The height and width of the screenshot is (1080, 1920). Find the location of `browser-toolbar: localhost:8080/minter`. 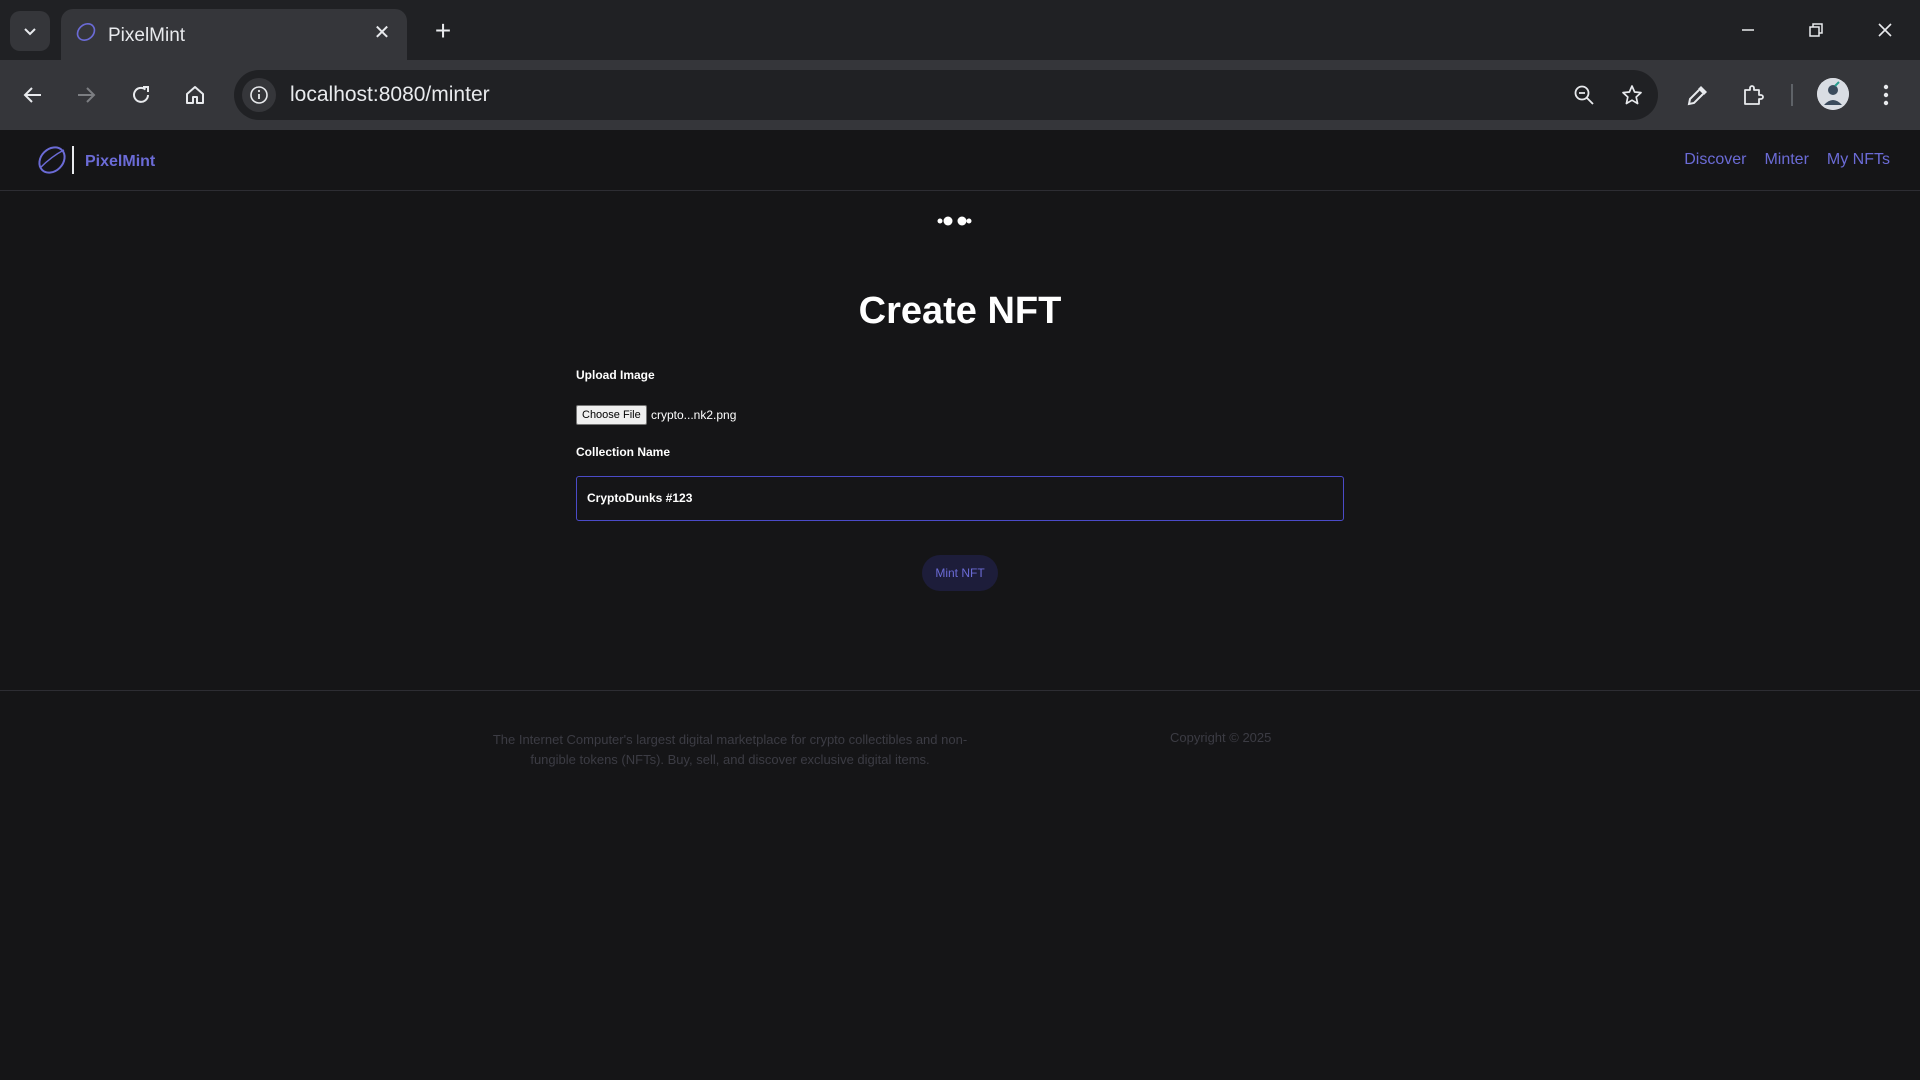

browser-toolbar: localhost:8080/minter is located at coordinates (960, 95).